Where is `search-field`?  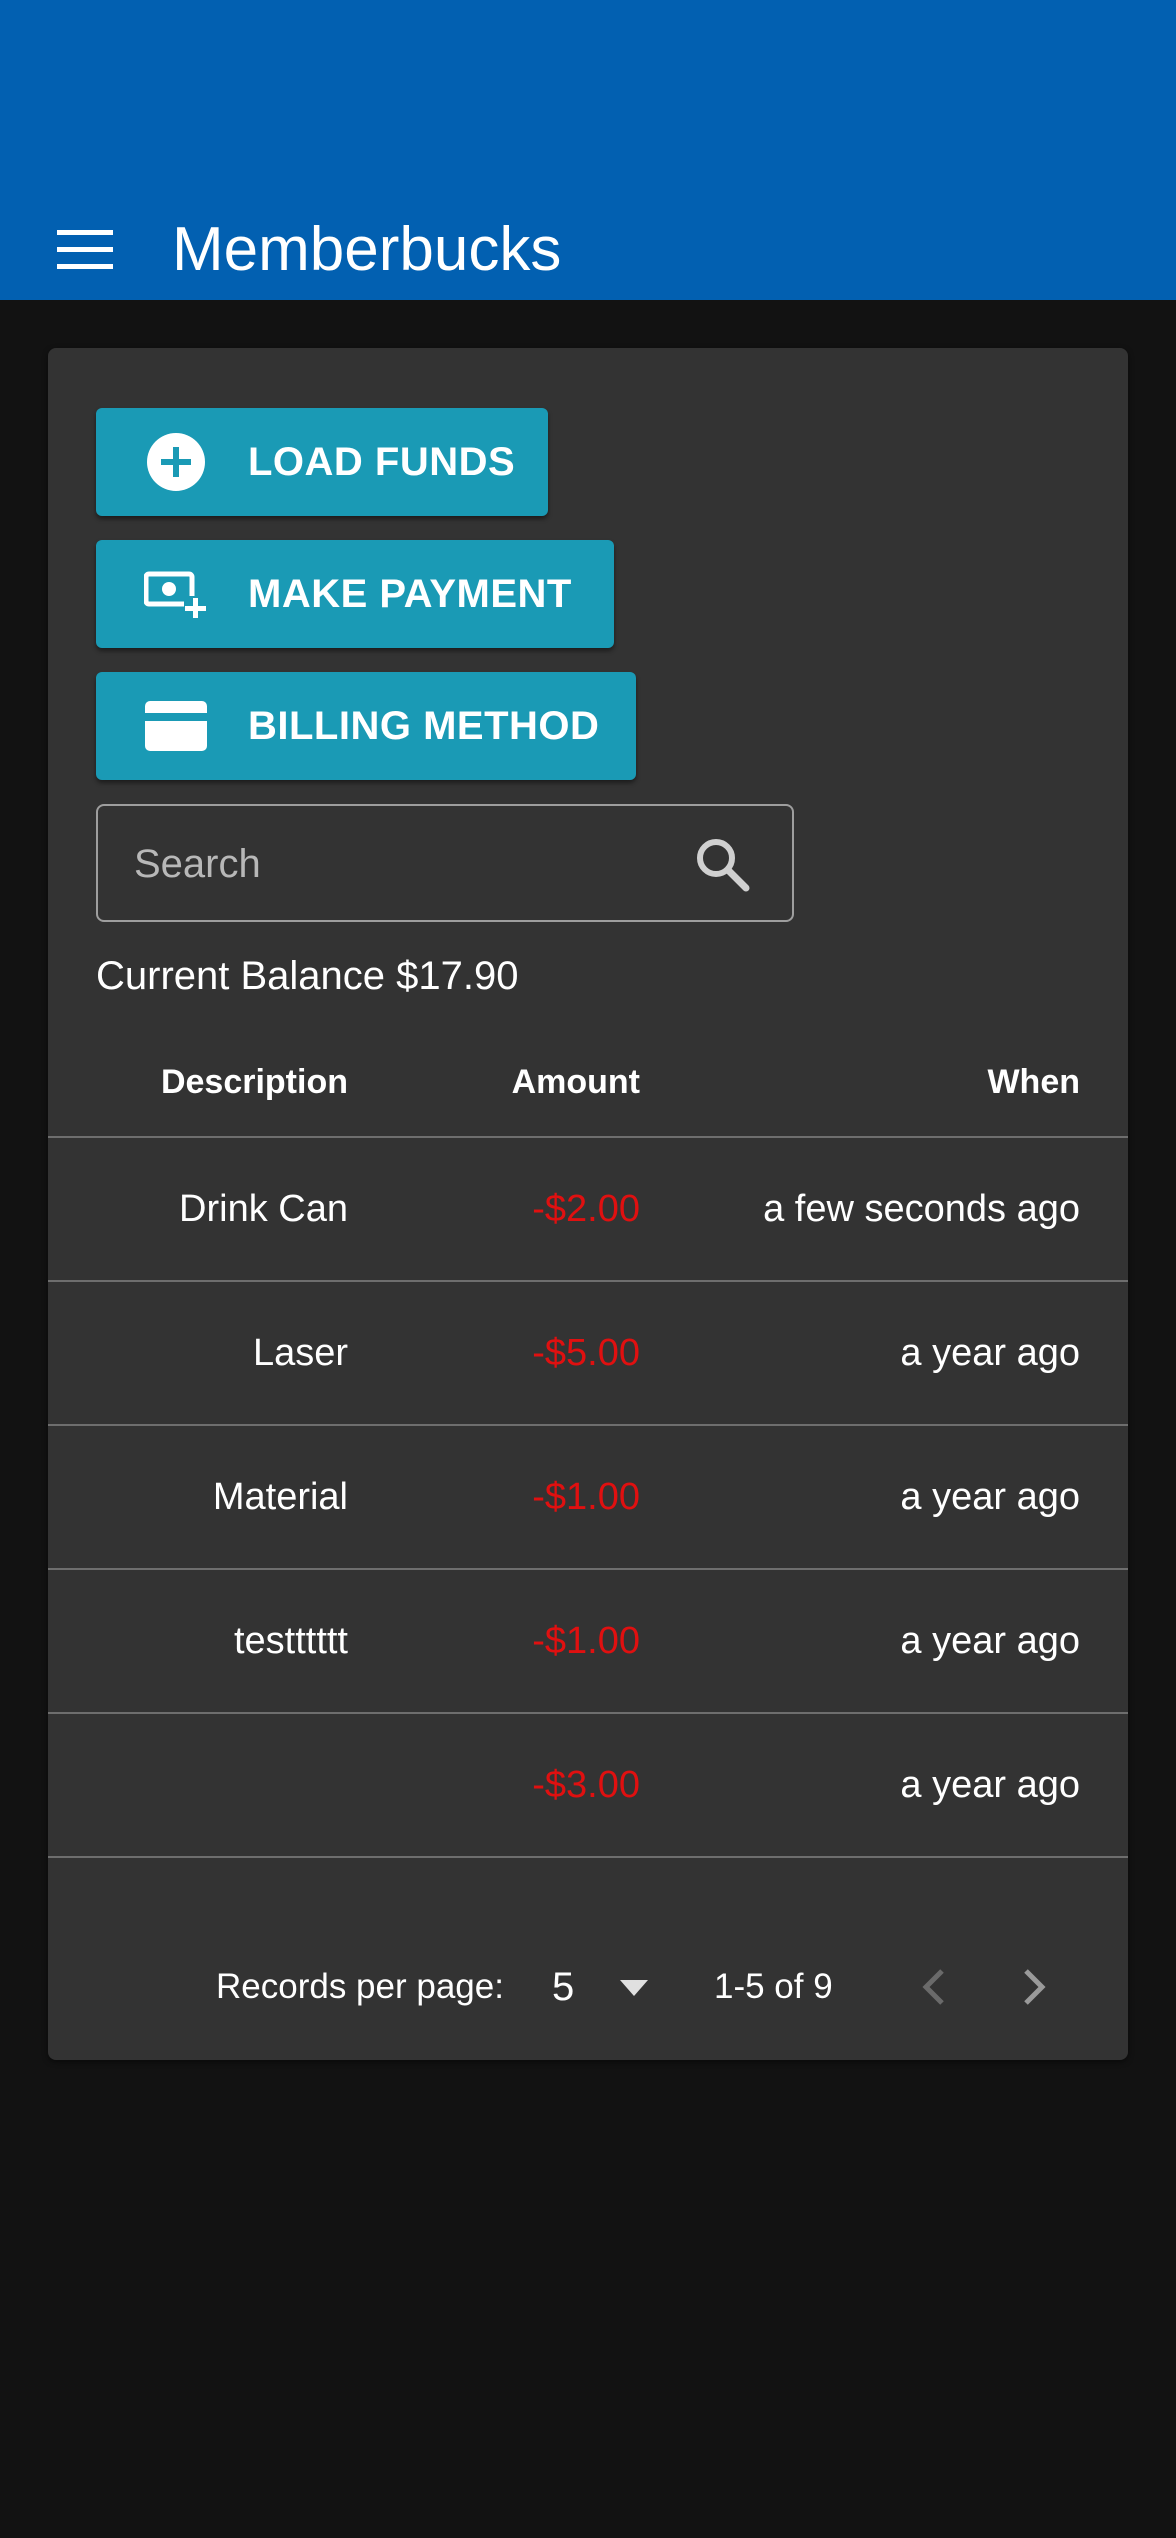
search-field is located at coordinates (445, 863).